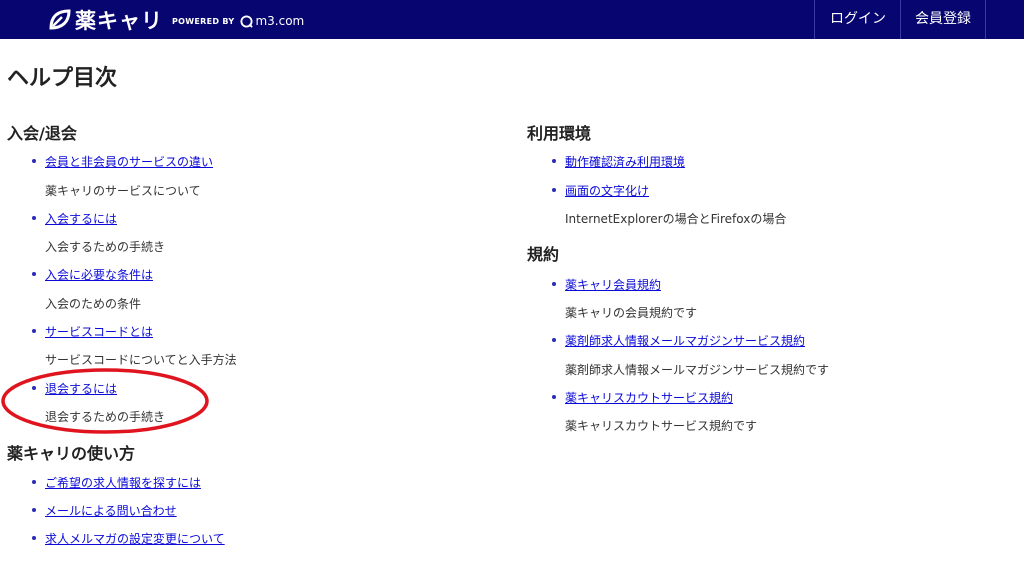 The height and width of the screenshot is (569, 1024). I want to click on link-service-code: サービスコードとは, so click(99, 331).